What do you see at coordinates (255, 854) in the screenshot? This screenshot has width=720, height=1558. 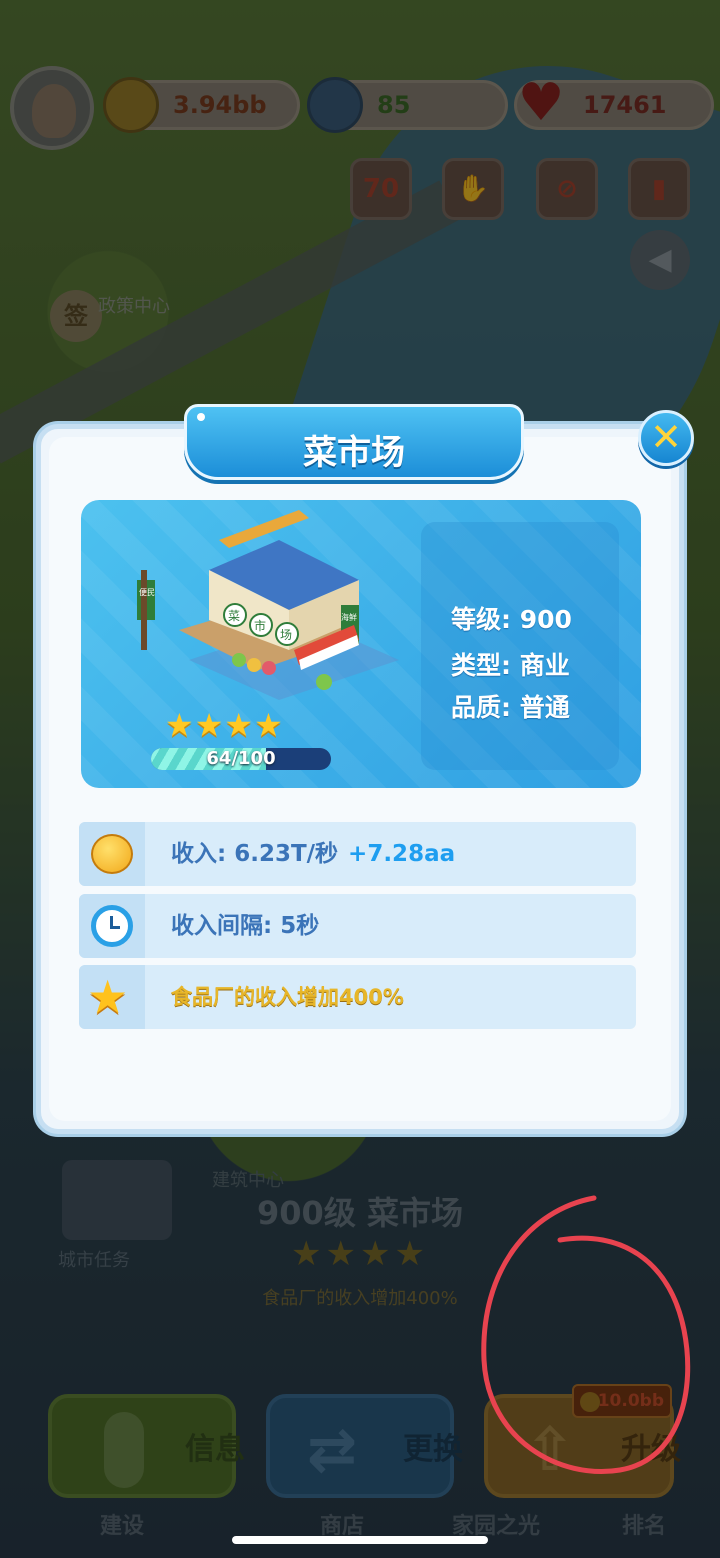 I see `income-value: 收入: 6.23T/秒` at bounding box center [255, 854].